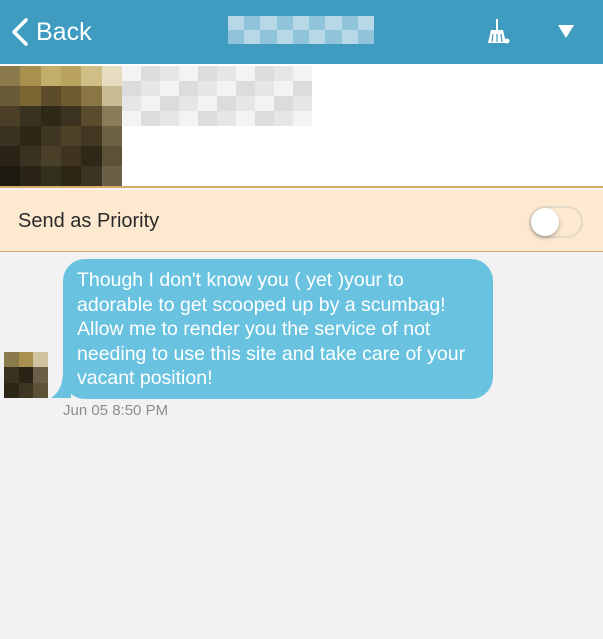 This screenshot has width=603, height=639. I want to click on sender-avatar, so click(26, 375).